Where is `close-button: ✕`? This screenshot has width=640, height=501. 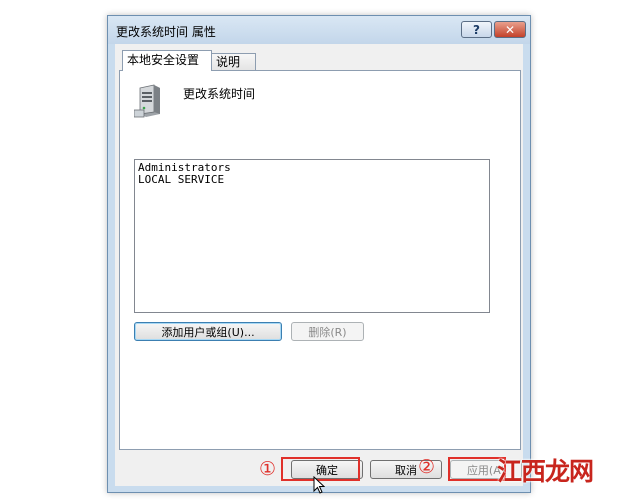 close-button: ✕ is located at coordinates (510, 29).